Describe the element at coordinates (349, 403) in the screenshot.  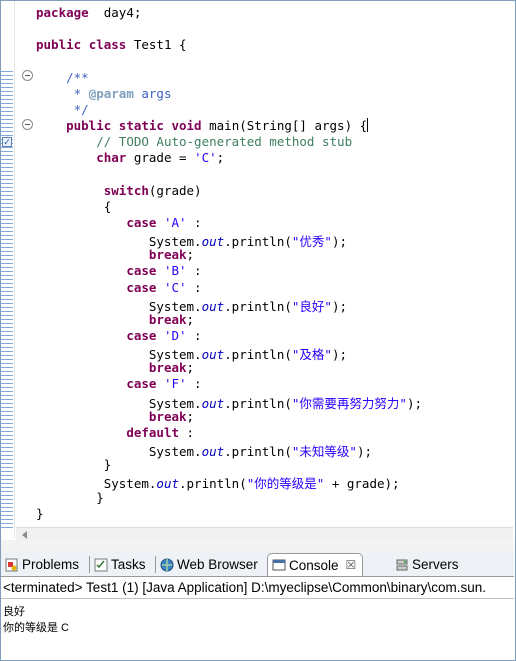
I see `code-token: "你需要再努力努力"` at that location.